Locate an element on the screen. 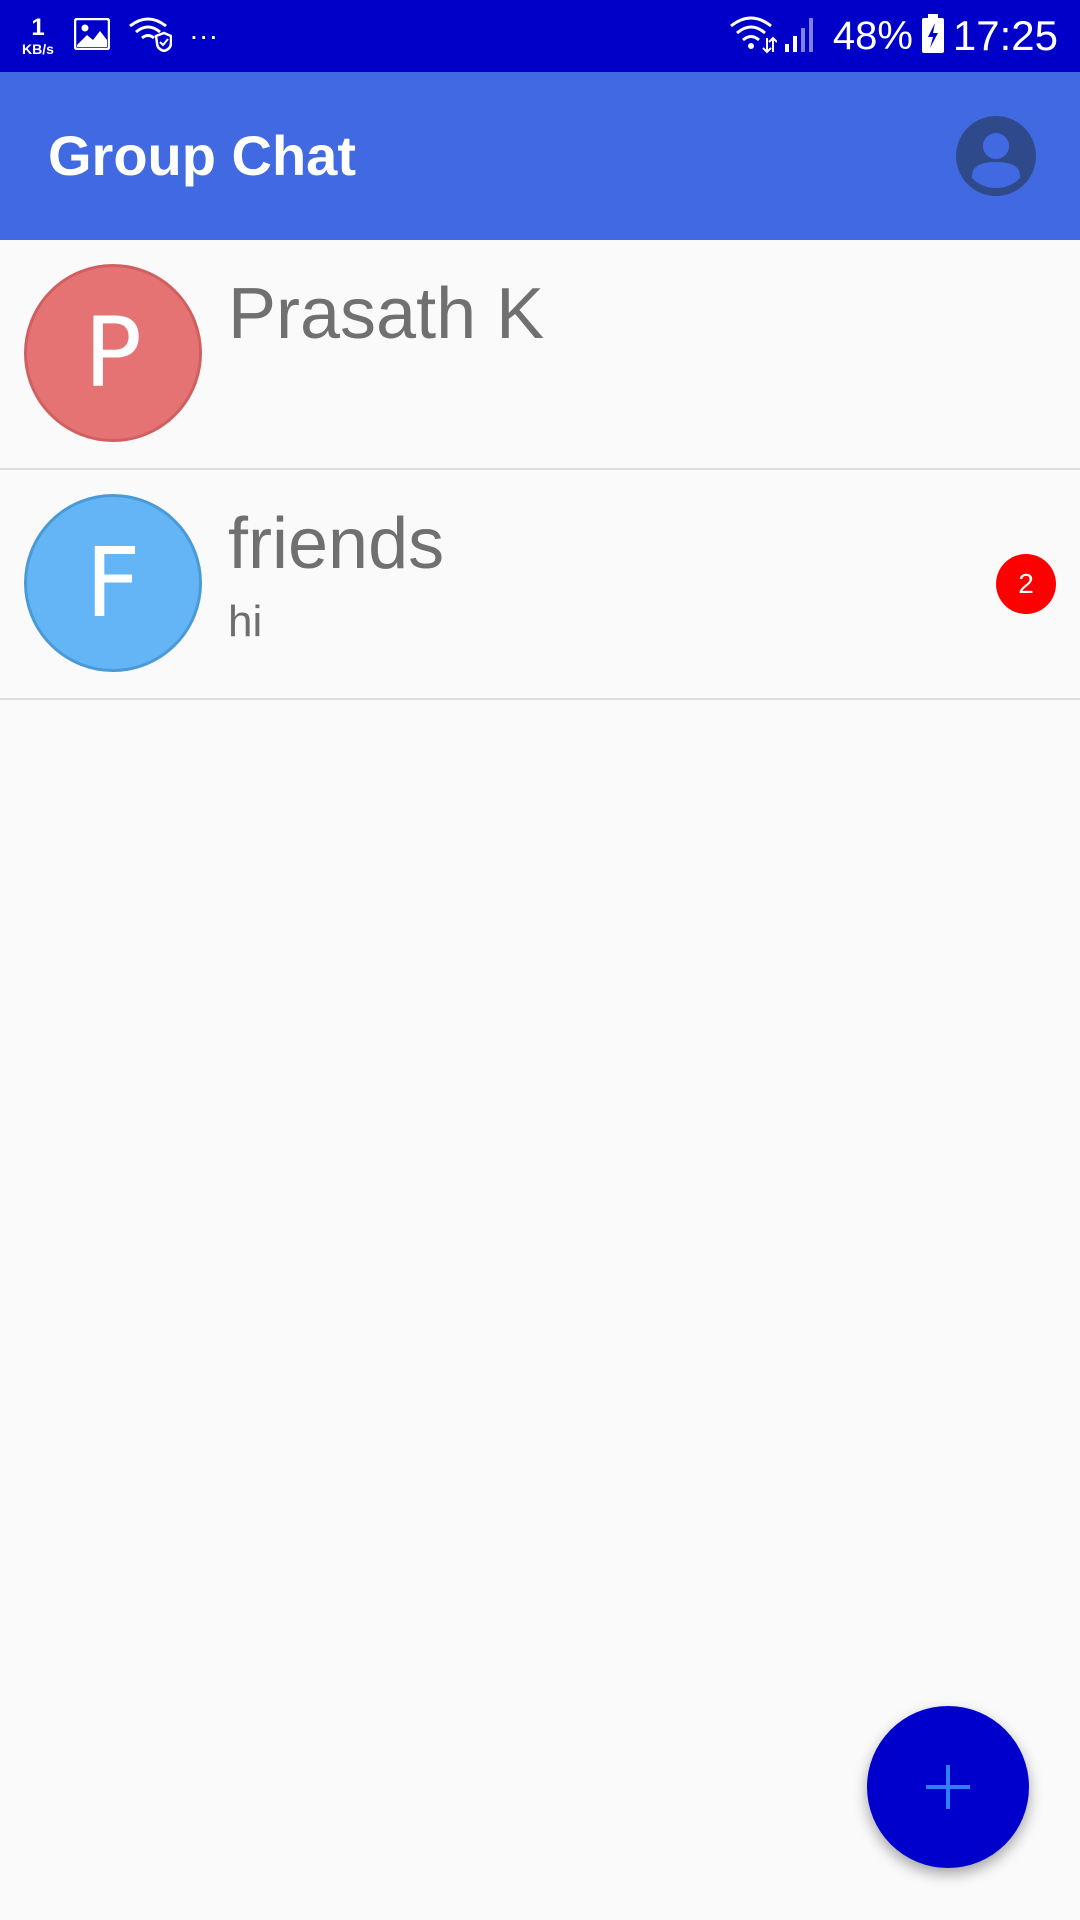 This screenshot has width=1080, height=1920. chat-name: friends is located at coordinates (336, 544).